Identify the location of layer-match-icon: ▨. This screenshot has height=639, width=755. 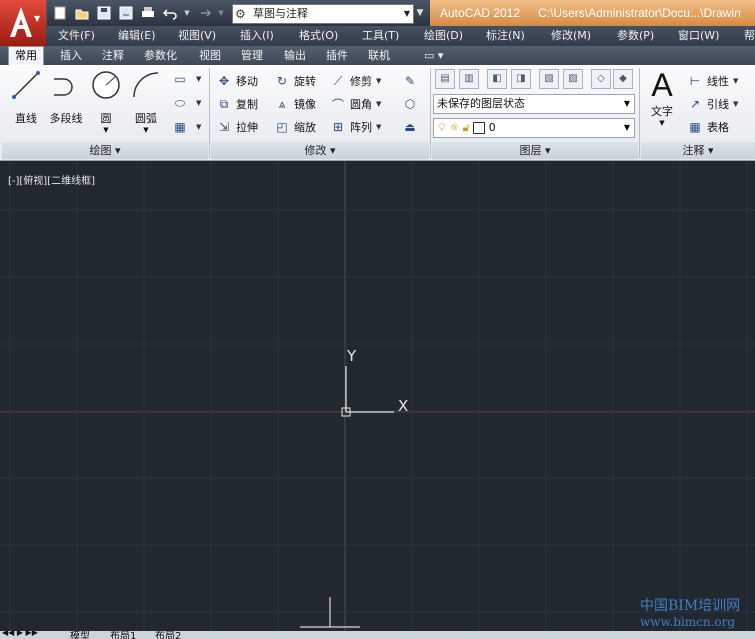
(573, 79).